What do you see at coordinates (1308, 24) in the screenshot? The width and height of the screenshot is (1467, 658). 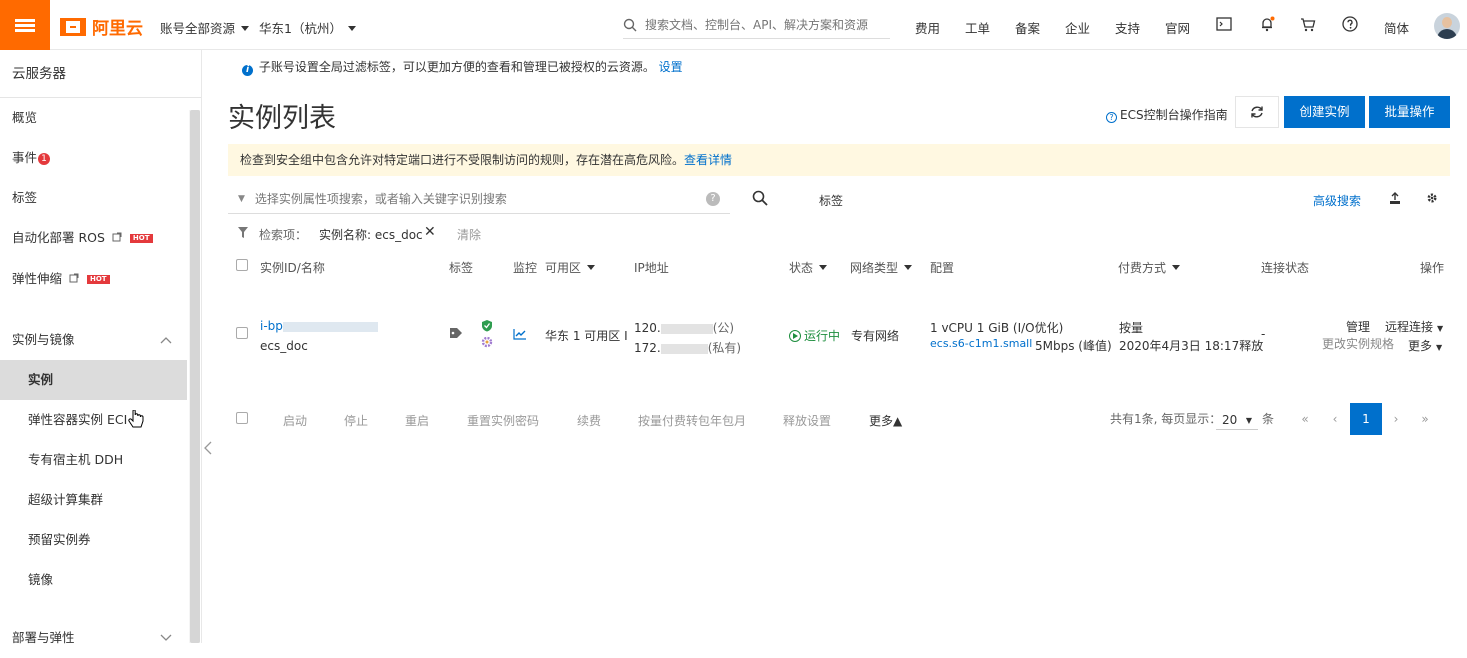 I see `cart-icon` at bounding box center [1308, 24].